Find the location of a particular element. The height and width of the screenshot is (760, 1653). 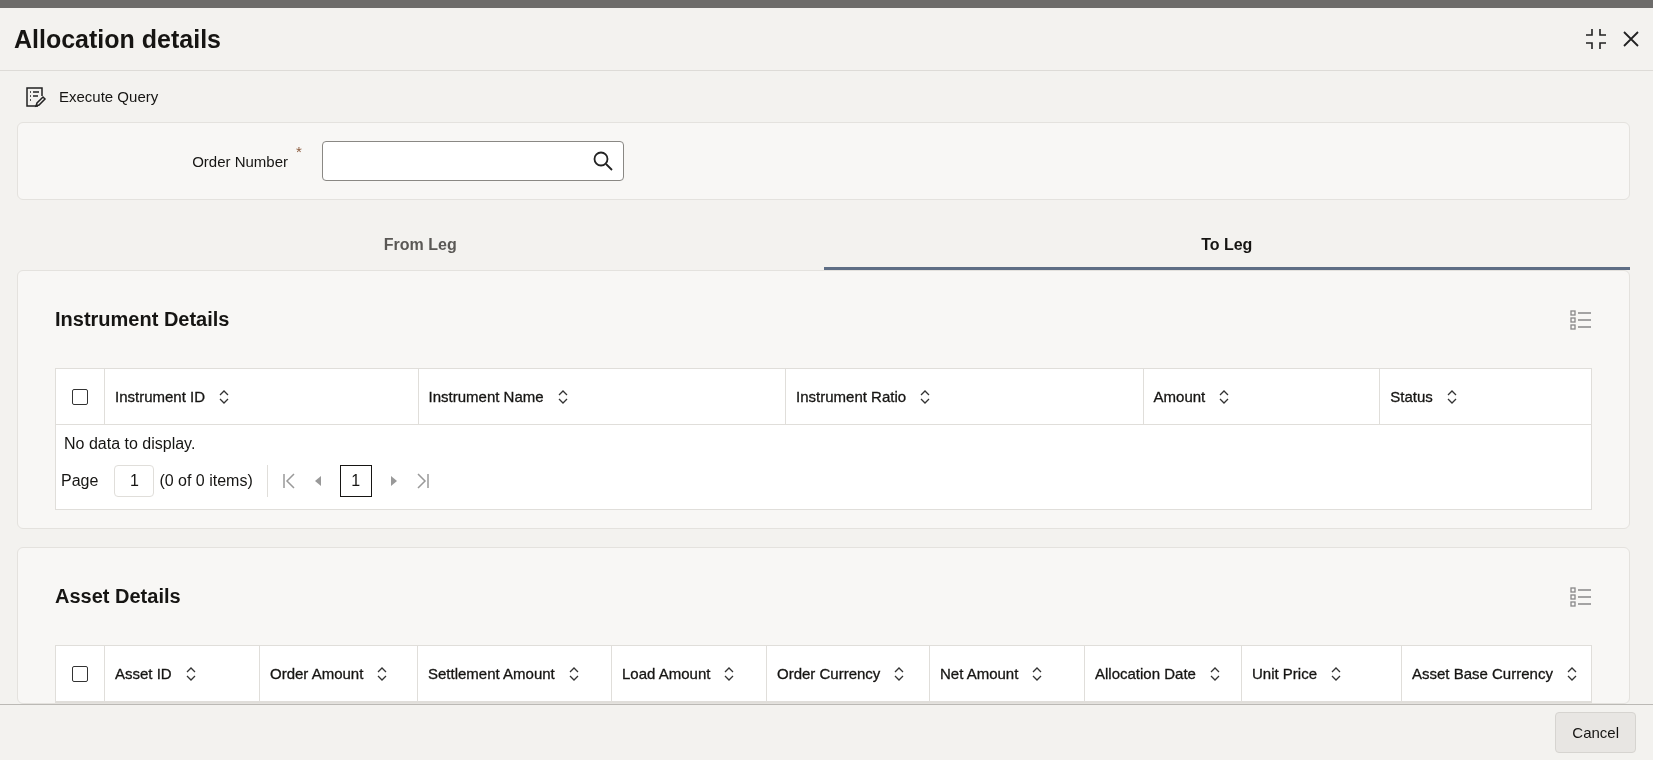

column-header: Instrument ID is located at coordinates (261, 396).